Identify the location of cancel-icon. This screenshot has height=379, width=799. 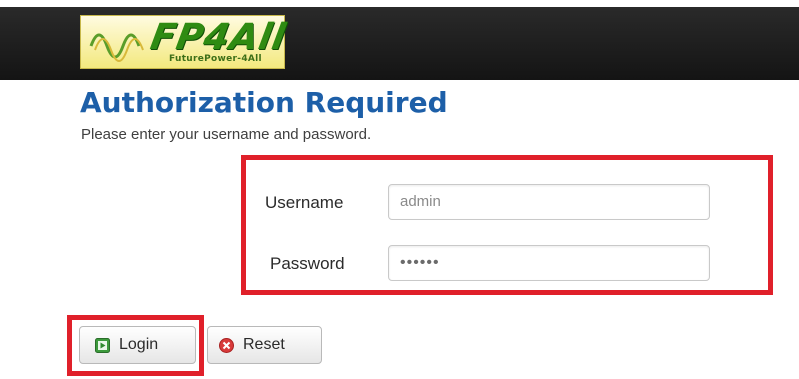
(226, 345).